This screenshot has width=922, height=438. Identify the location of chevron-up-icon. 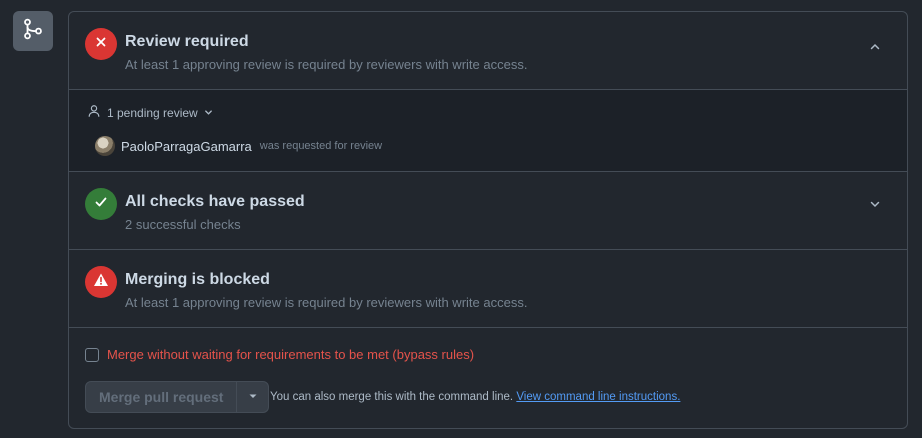
(875, 49).